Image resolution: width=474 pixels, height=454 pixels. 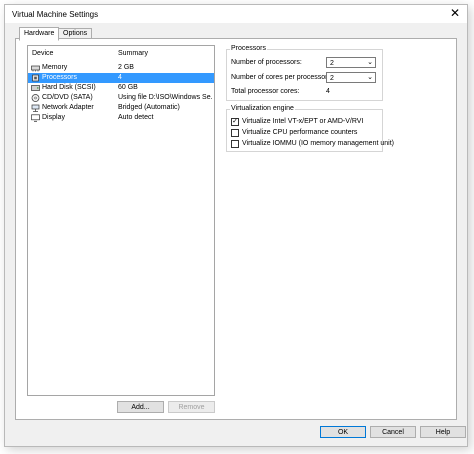 I want to click on virtualization-group-title: Virtualization engine, so click(x=262, y=108).